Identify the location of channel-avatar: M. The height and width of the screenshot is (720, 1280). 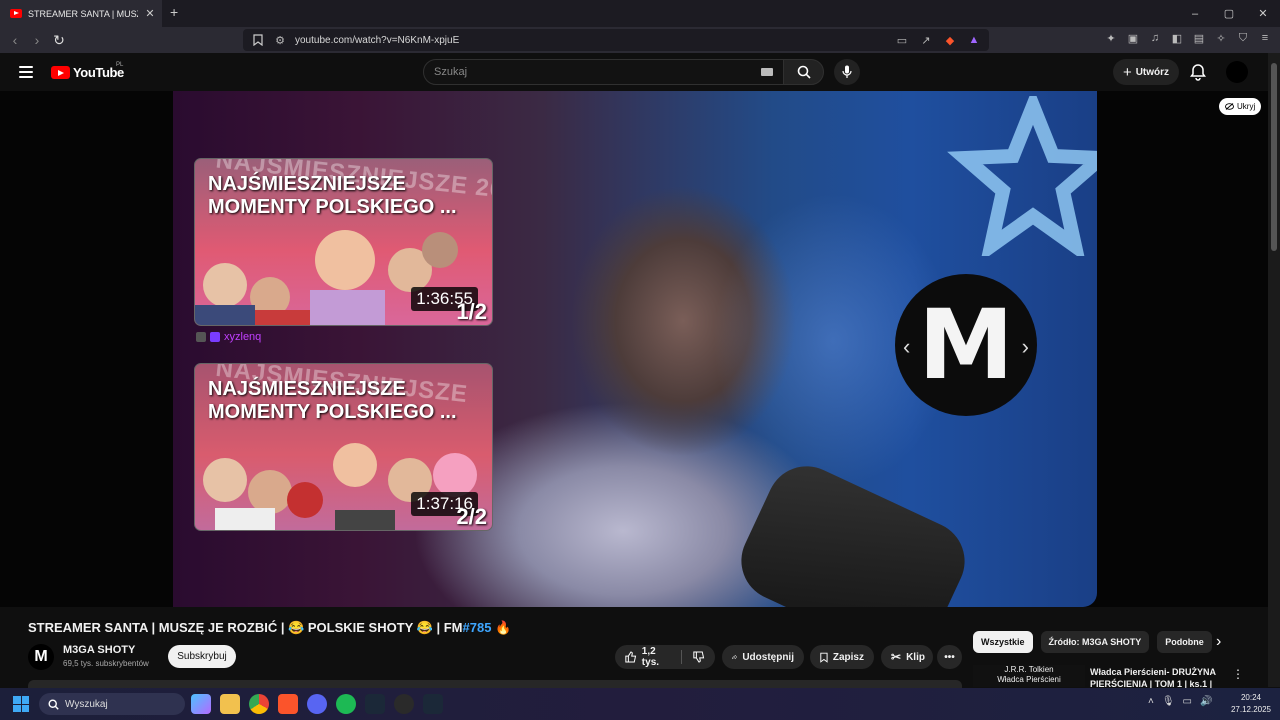
(41, 657).